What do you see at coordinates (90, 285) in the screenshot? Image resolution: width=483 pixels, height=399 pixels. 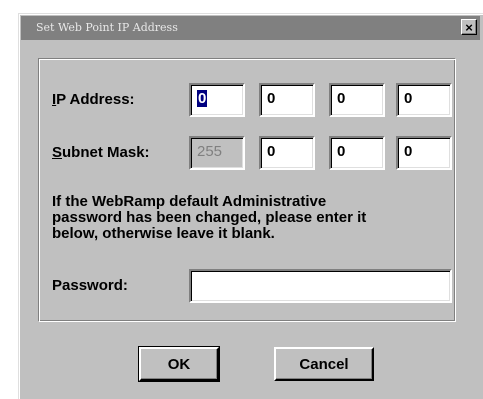 I see `password-label: Password:` at bounding box center [90, 285].